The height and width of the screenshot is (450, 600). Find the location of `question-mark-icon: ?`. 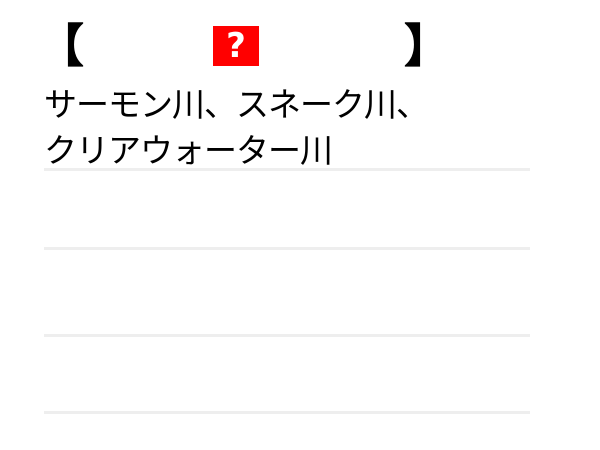

question-mark-icon: ? is located at coordinates (236, 46).